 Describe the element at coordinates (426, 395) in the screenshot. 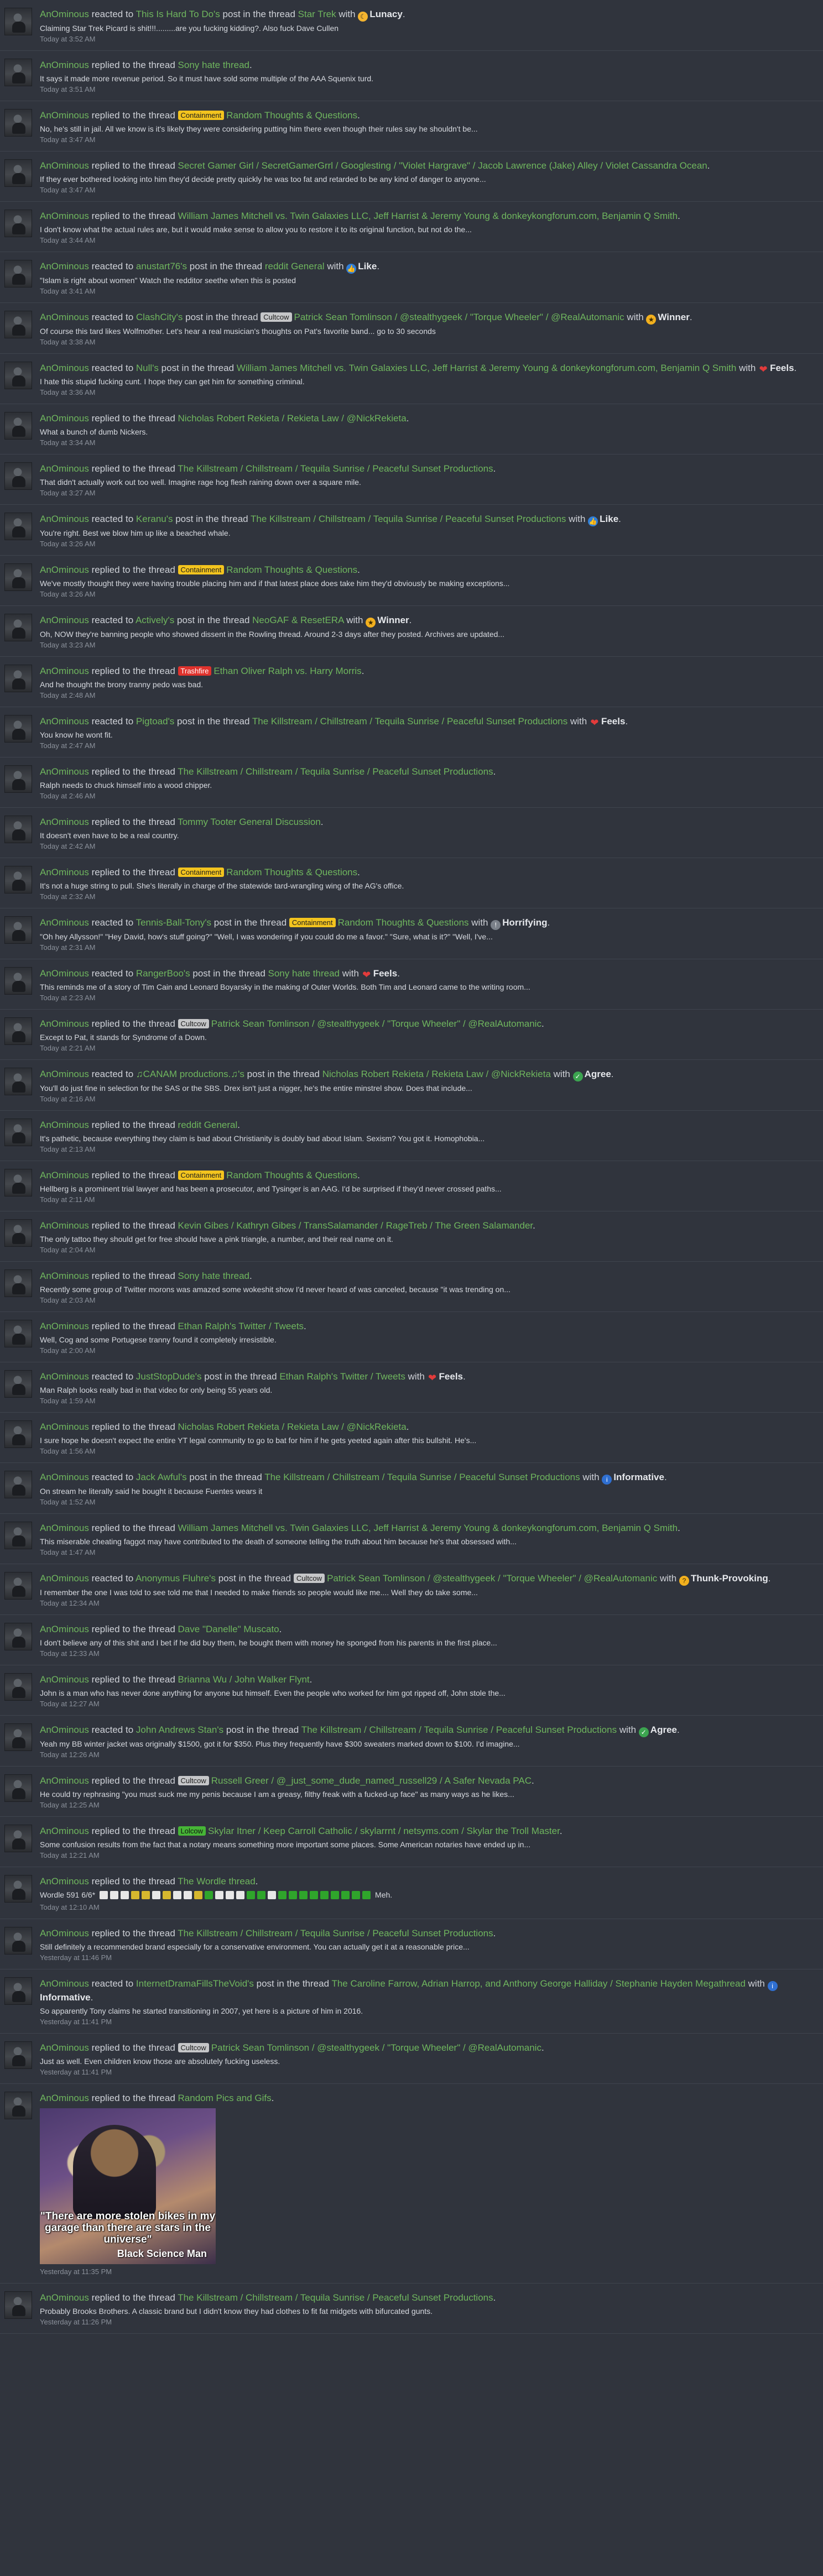

I see `timestamp: Today at 3:36 AM` at that location.